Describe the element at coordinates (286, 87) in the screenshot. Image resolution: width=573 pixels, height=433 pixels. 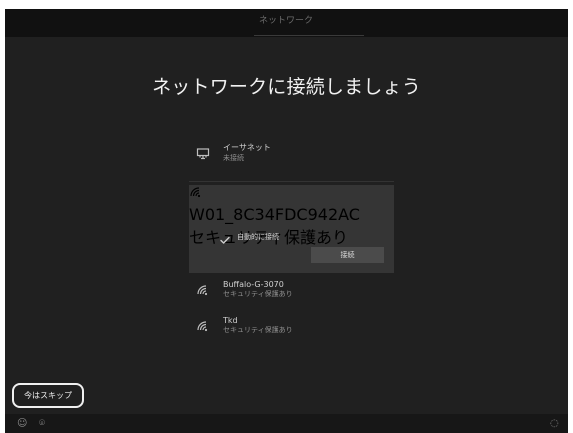
I see `page-title: ネットワークに接続しましょう` at that location.